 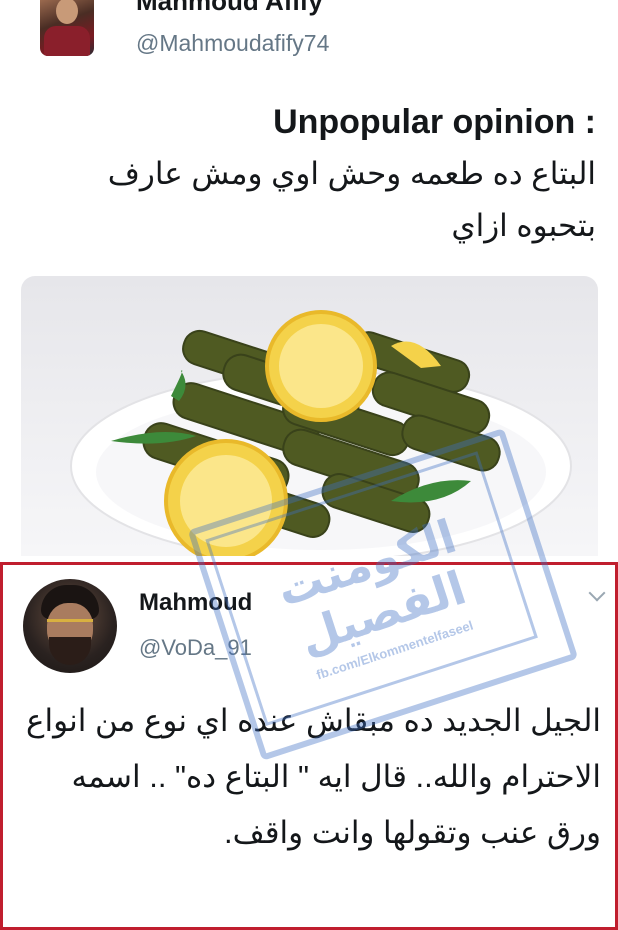 What do you see at coordinates (67, 12) in the screenshot?
I see `avatar-face` at bounding box center [67, 12].